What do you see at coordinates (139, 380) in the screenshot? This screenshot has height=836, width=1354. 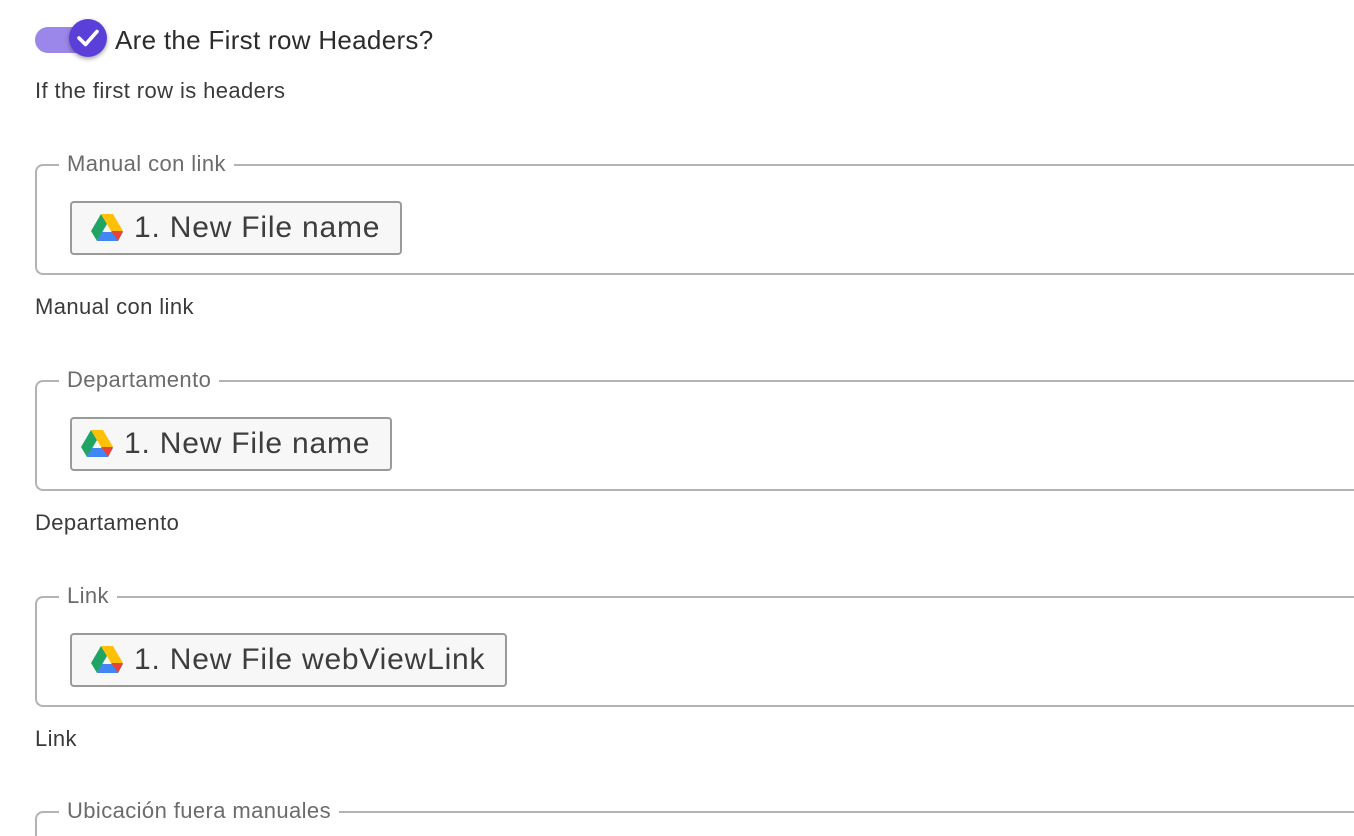 I see `field-legend: Departamento` at bounding box center [139, 380].